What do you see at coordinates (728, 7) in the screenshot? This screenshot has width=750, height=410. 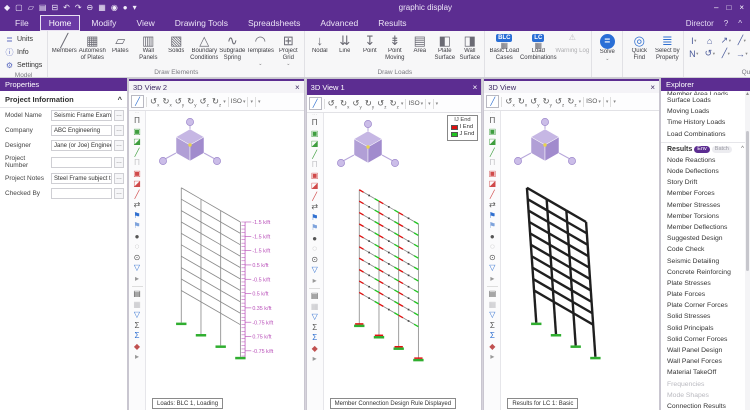 I see `window-control-button: □` at bounding box center [728, 7].